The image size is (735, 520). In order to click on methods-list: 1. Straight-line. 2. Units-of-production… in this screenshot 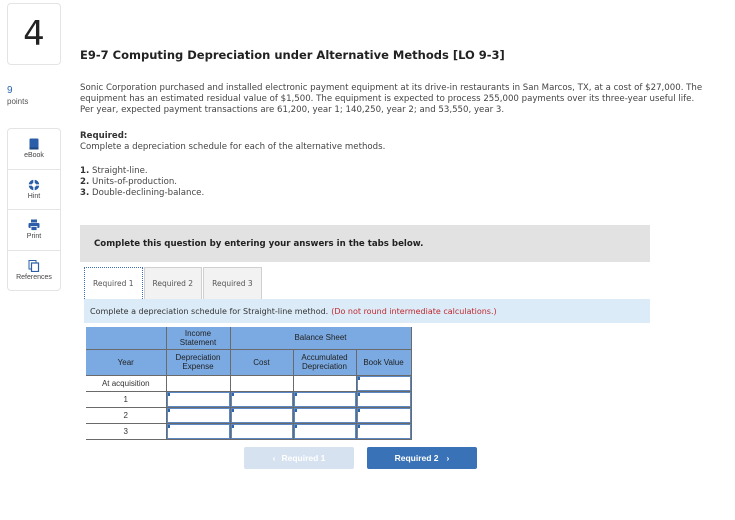, I will do `click(142, 182)`.